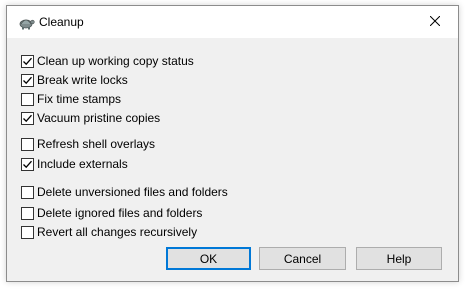  Describe the element at coordinates (208, 258) in the screenshot. I see `ok-button: OK` at that location.